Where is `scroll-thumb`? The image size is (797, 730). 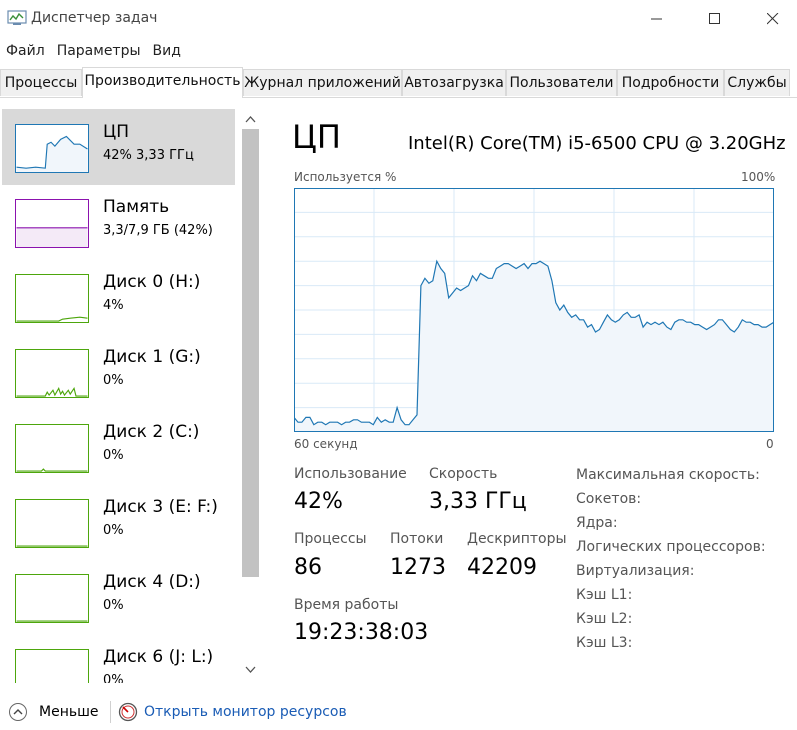
scroll-thumb is located at coordinates (250, 353).